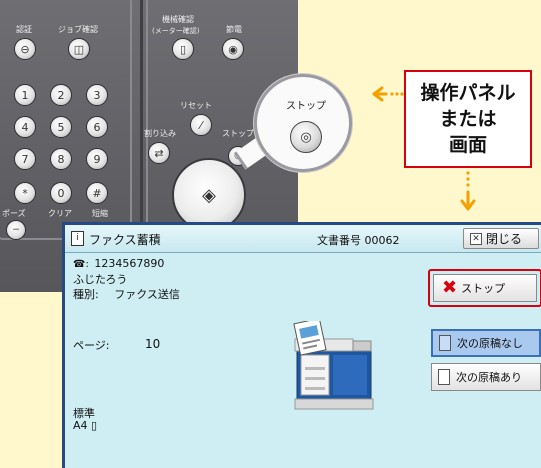 Image resolution: width=541 pixels, height=468 pixels. What do you see at coordinates (25, 159) in the screenshot?
I see `key-7: 7` at bounding box center [25, 159].